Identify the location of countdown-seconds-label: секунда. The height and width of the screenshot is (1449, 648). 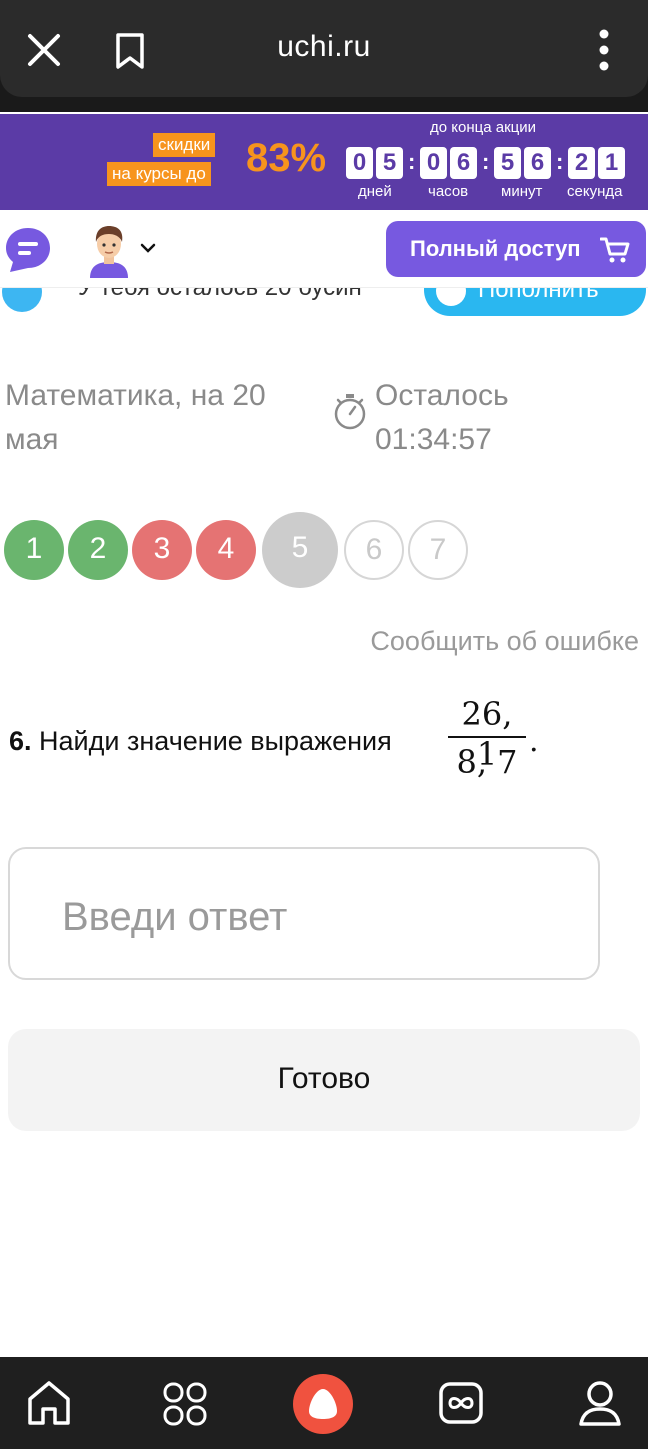
(595, 191).